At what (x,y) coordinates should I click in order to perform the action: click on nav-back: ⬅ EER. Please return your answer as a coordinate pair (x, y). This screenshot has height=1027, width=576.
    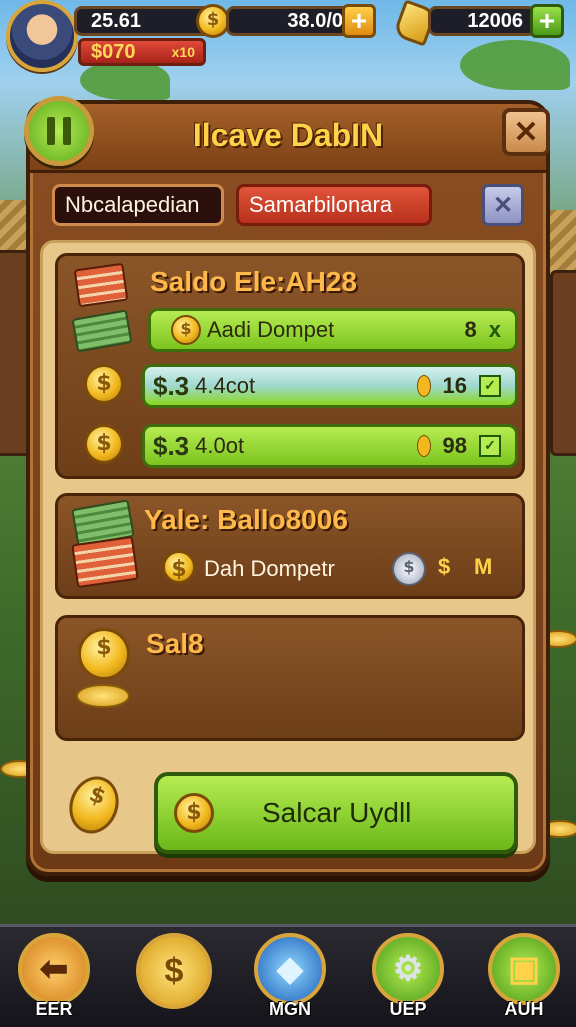
    Looking at the image, I should click on (54, 978).